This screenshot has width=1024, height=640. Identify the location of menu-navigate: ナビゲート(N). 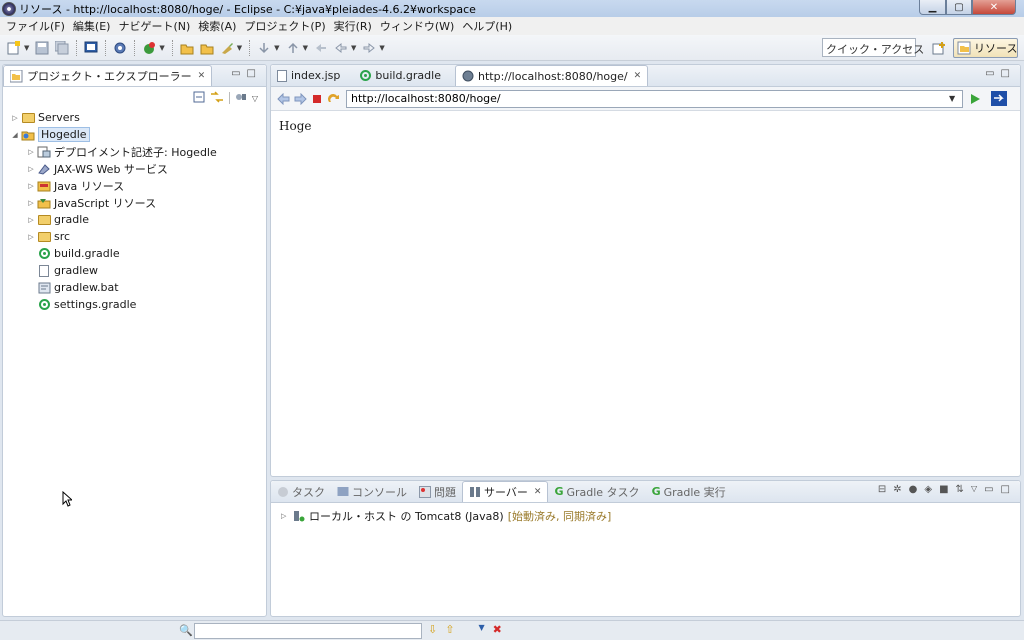
(154, 26).